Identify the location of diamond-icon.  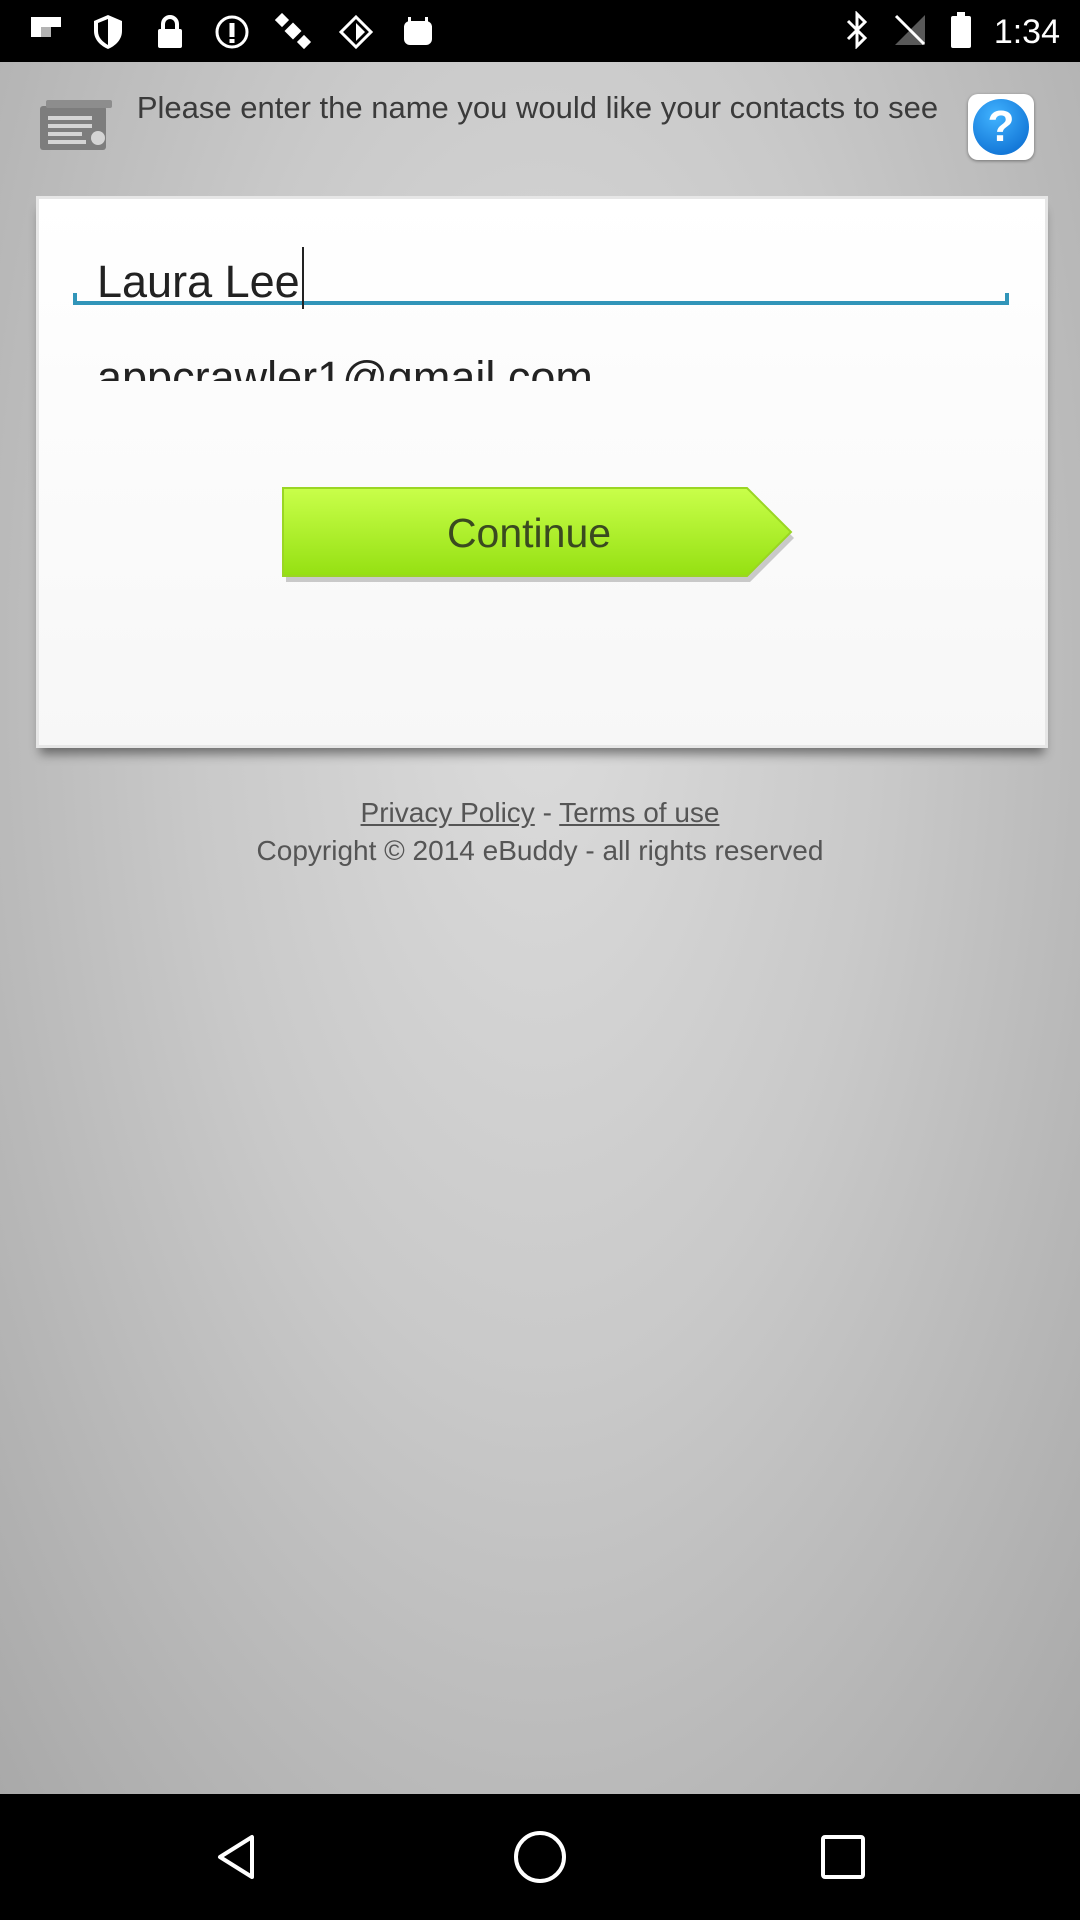
(356, 32).